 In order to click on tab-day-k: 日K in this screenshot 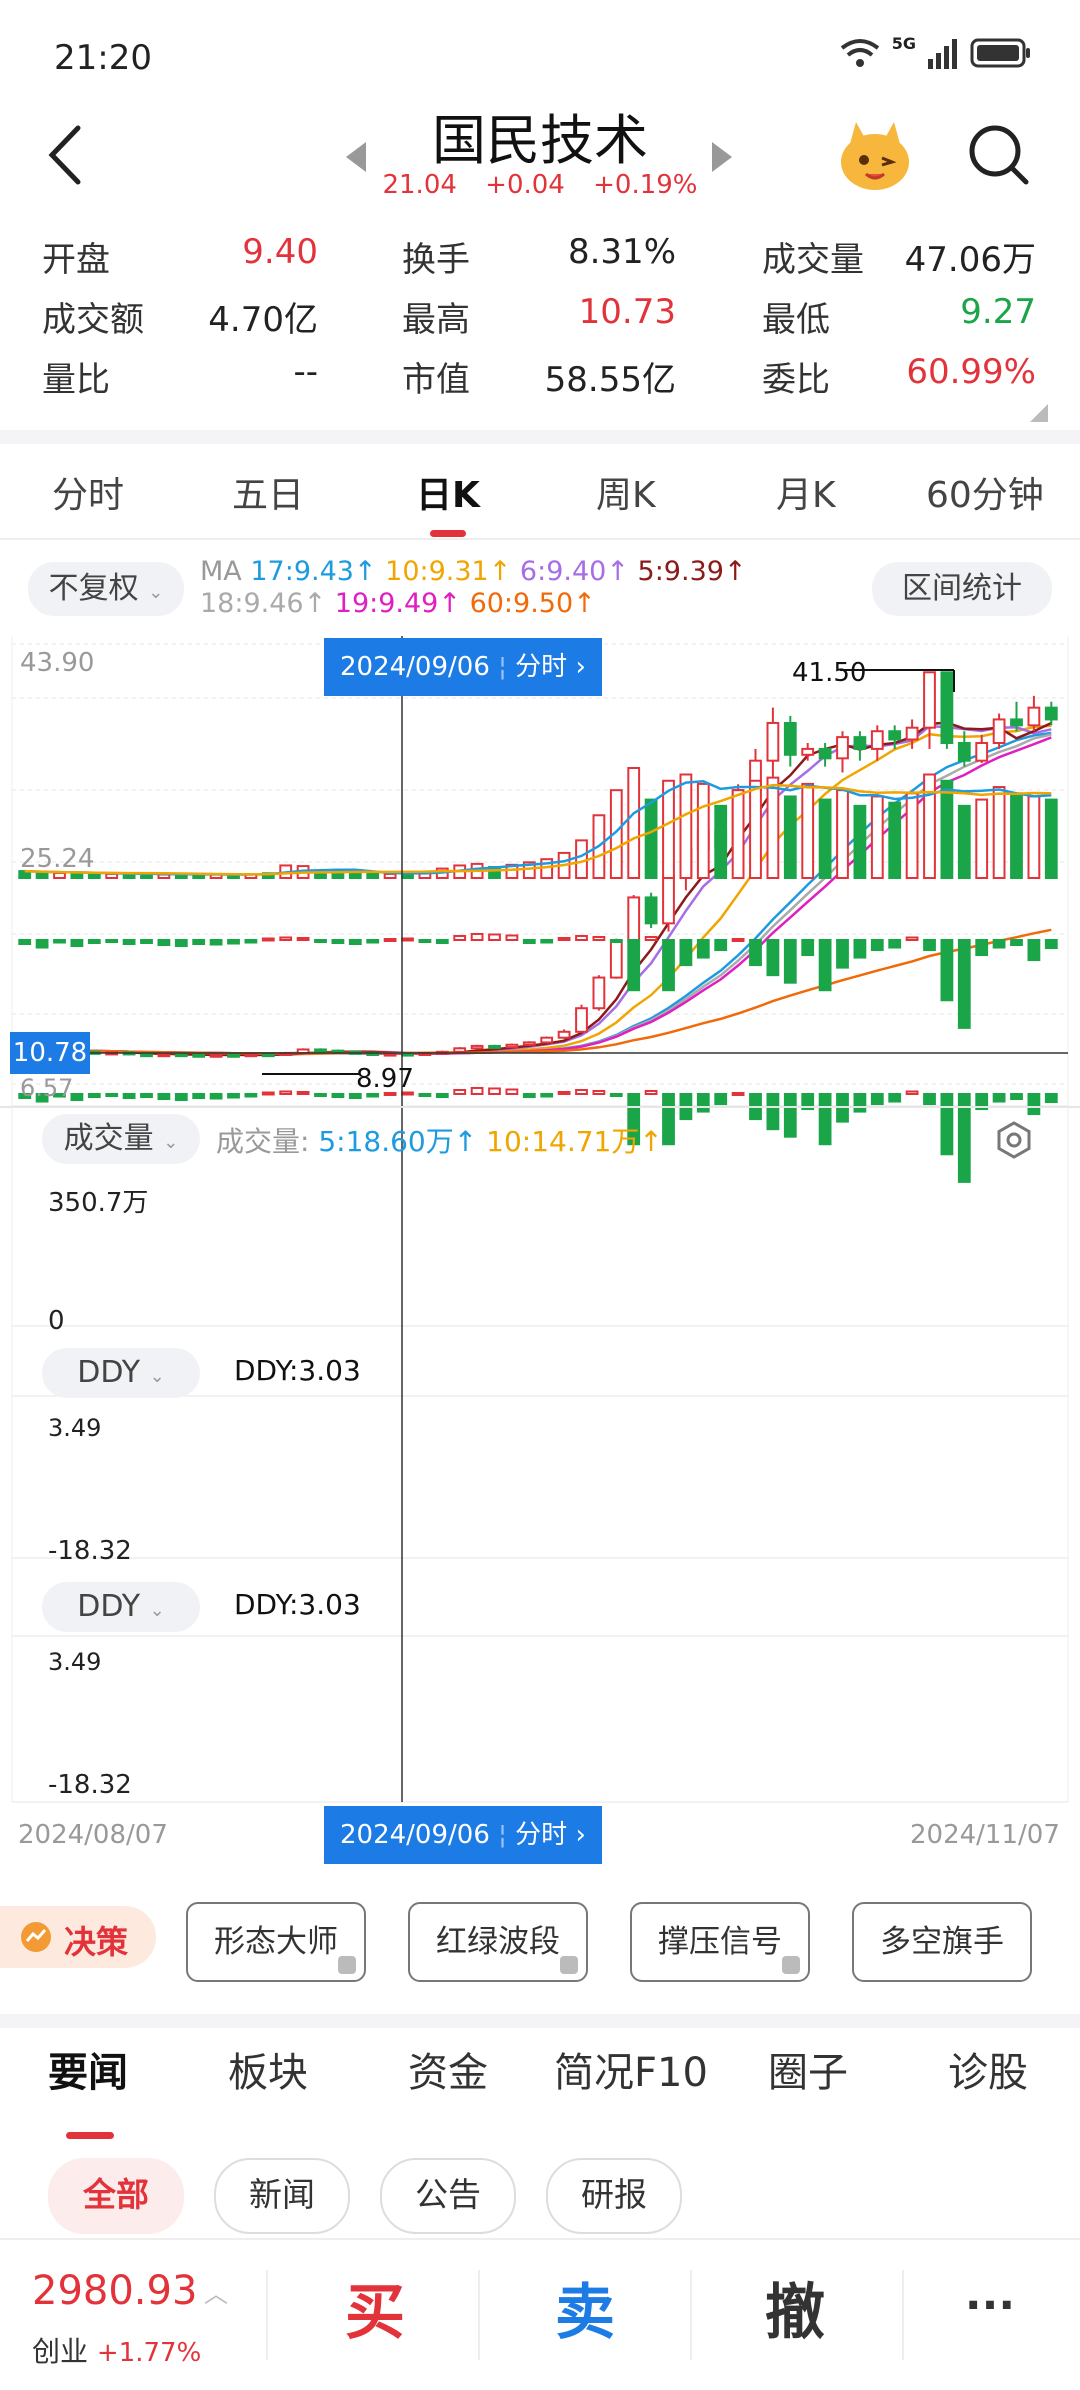, I will do `click(448, 492)`.